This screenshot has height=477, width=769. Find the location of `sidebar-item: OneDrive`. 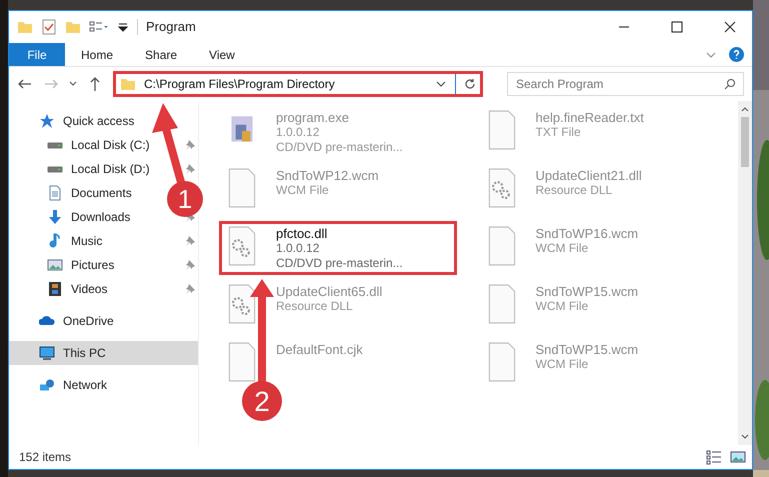

sidebar-item: OneDrive is located at coordinates (76, 321).